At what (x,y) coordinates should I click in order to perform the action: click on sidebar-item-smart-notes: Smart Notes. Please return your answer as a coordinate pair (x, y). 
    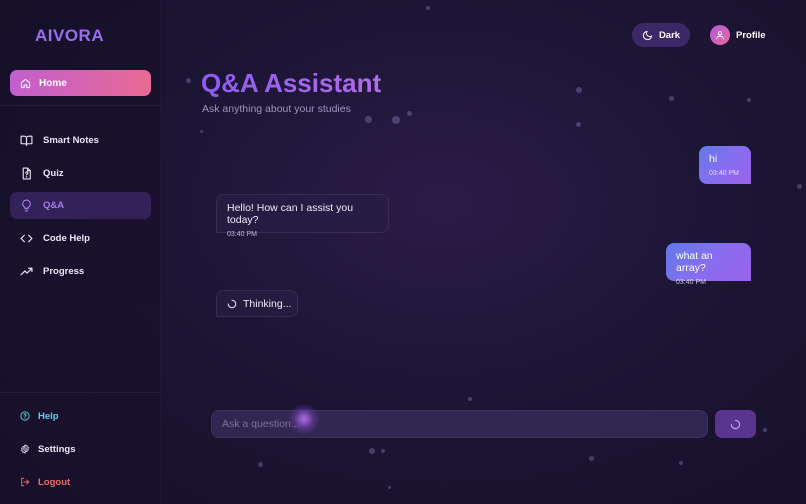
    Looking at the image, I should click on (80, 140).